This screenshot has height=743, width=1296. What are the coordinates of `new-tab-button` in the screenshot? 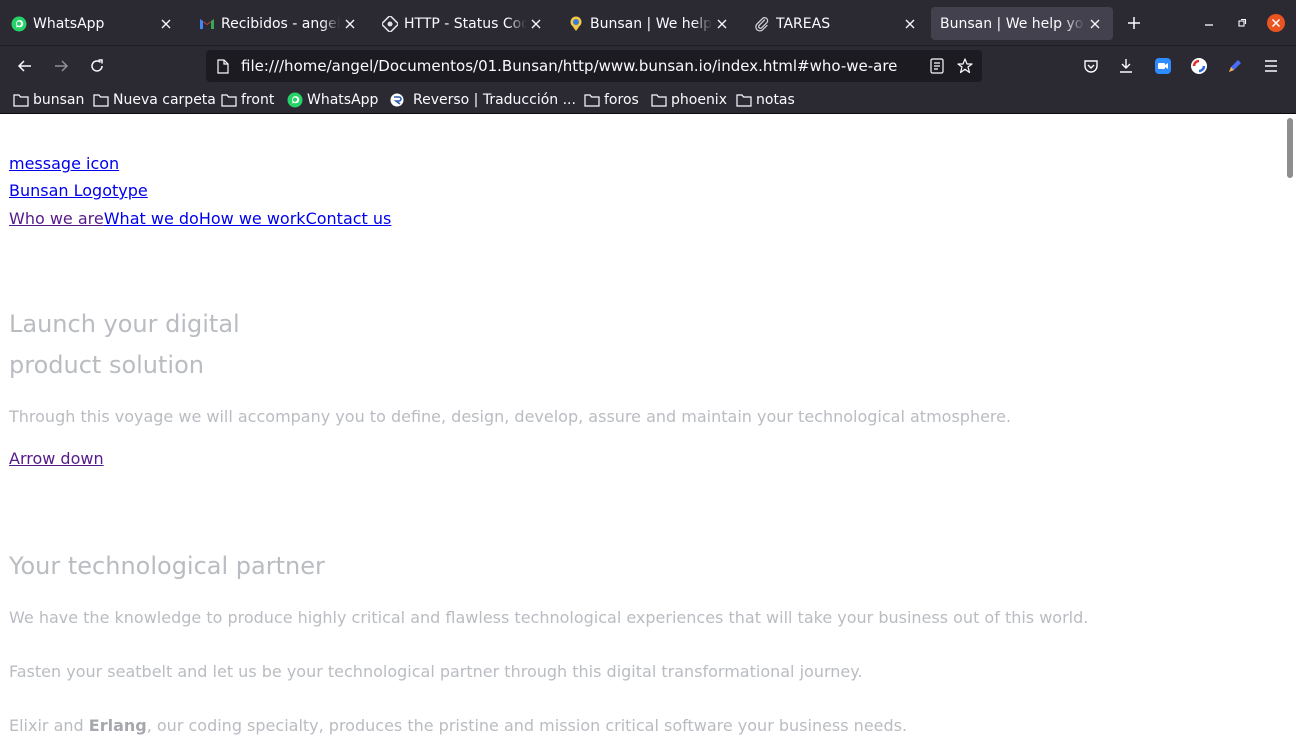 It's located at (1134, 23).